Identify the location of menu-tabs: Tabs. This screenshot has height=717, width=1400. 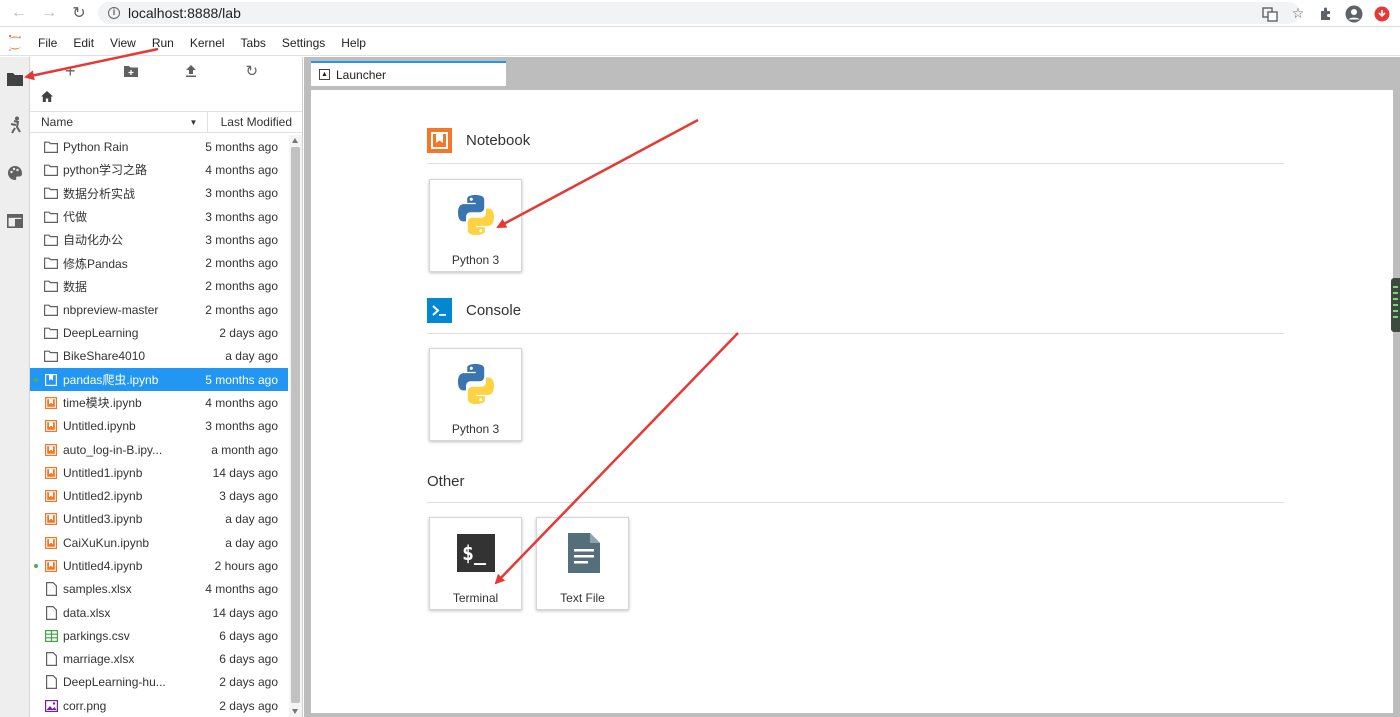
(253, 43).